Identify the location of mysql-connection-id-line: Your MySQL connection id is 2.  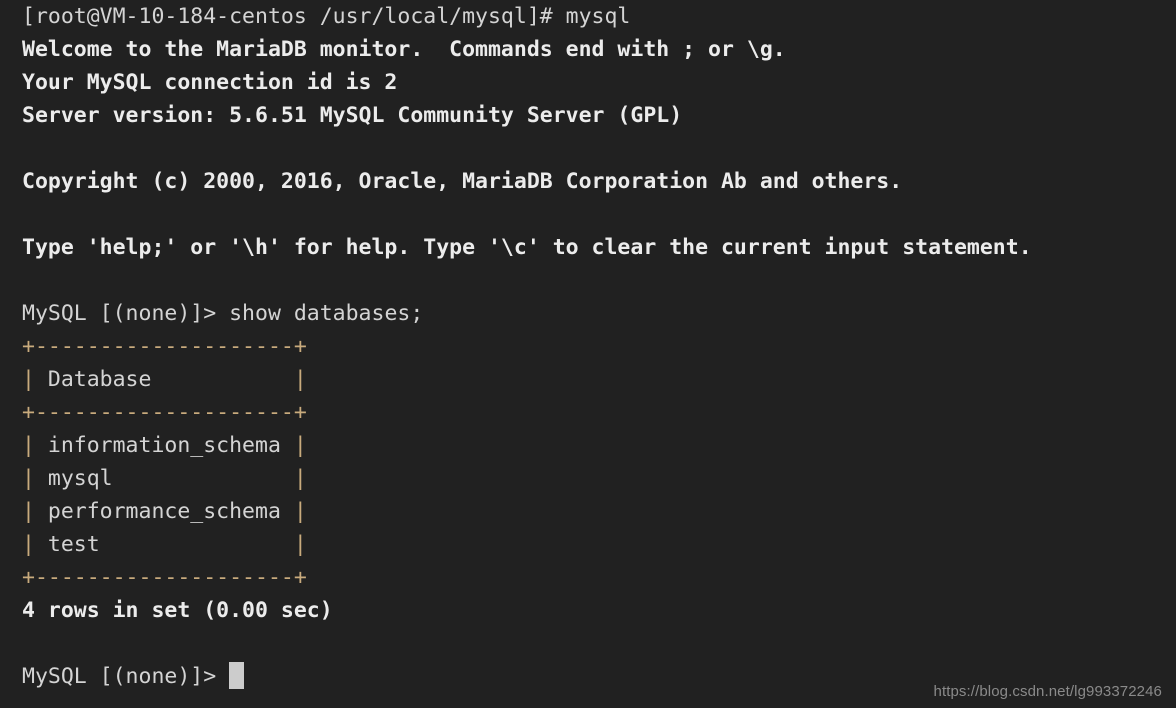
(210, 82).